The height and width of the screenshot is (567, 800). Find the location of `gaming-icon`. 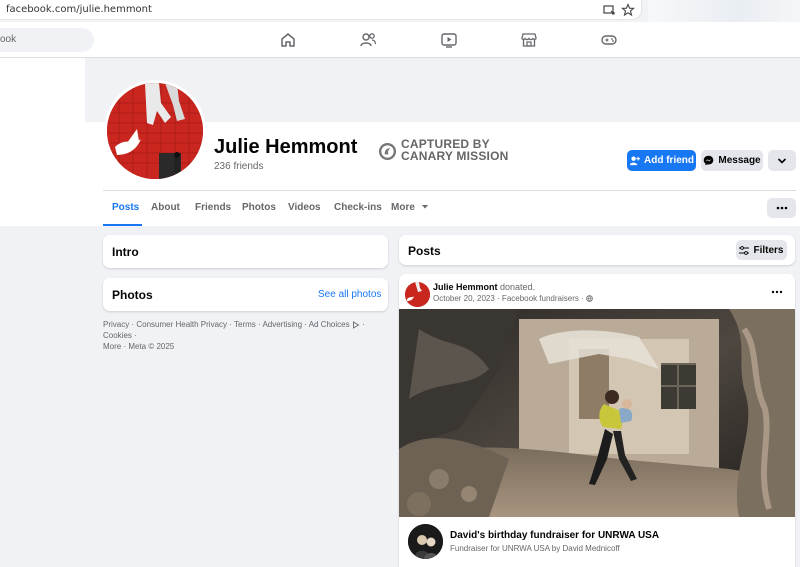

gaming-icon is located at coordinates (609, 40).